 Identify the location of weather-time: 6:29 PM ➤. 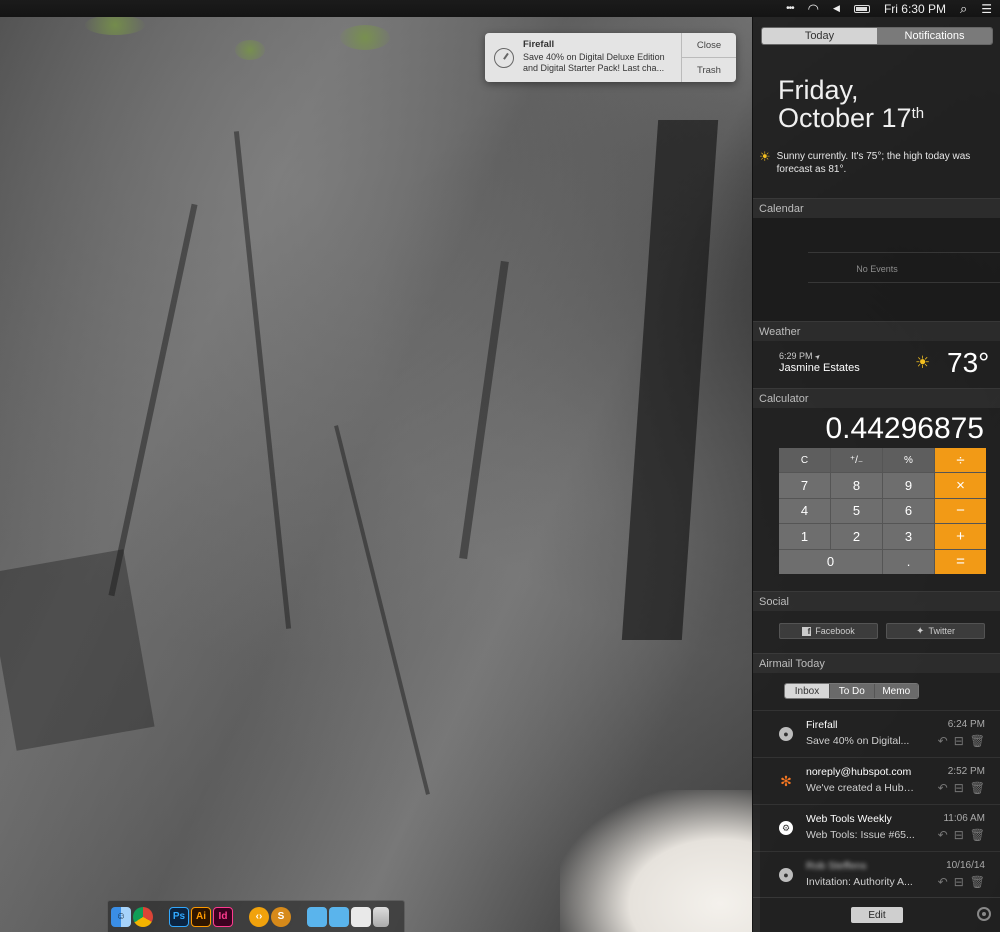
(801, 356).